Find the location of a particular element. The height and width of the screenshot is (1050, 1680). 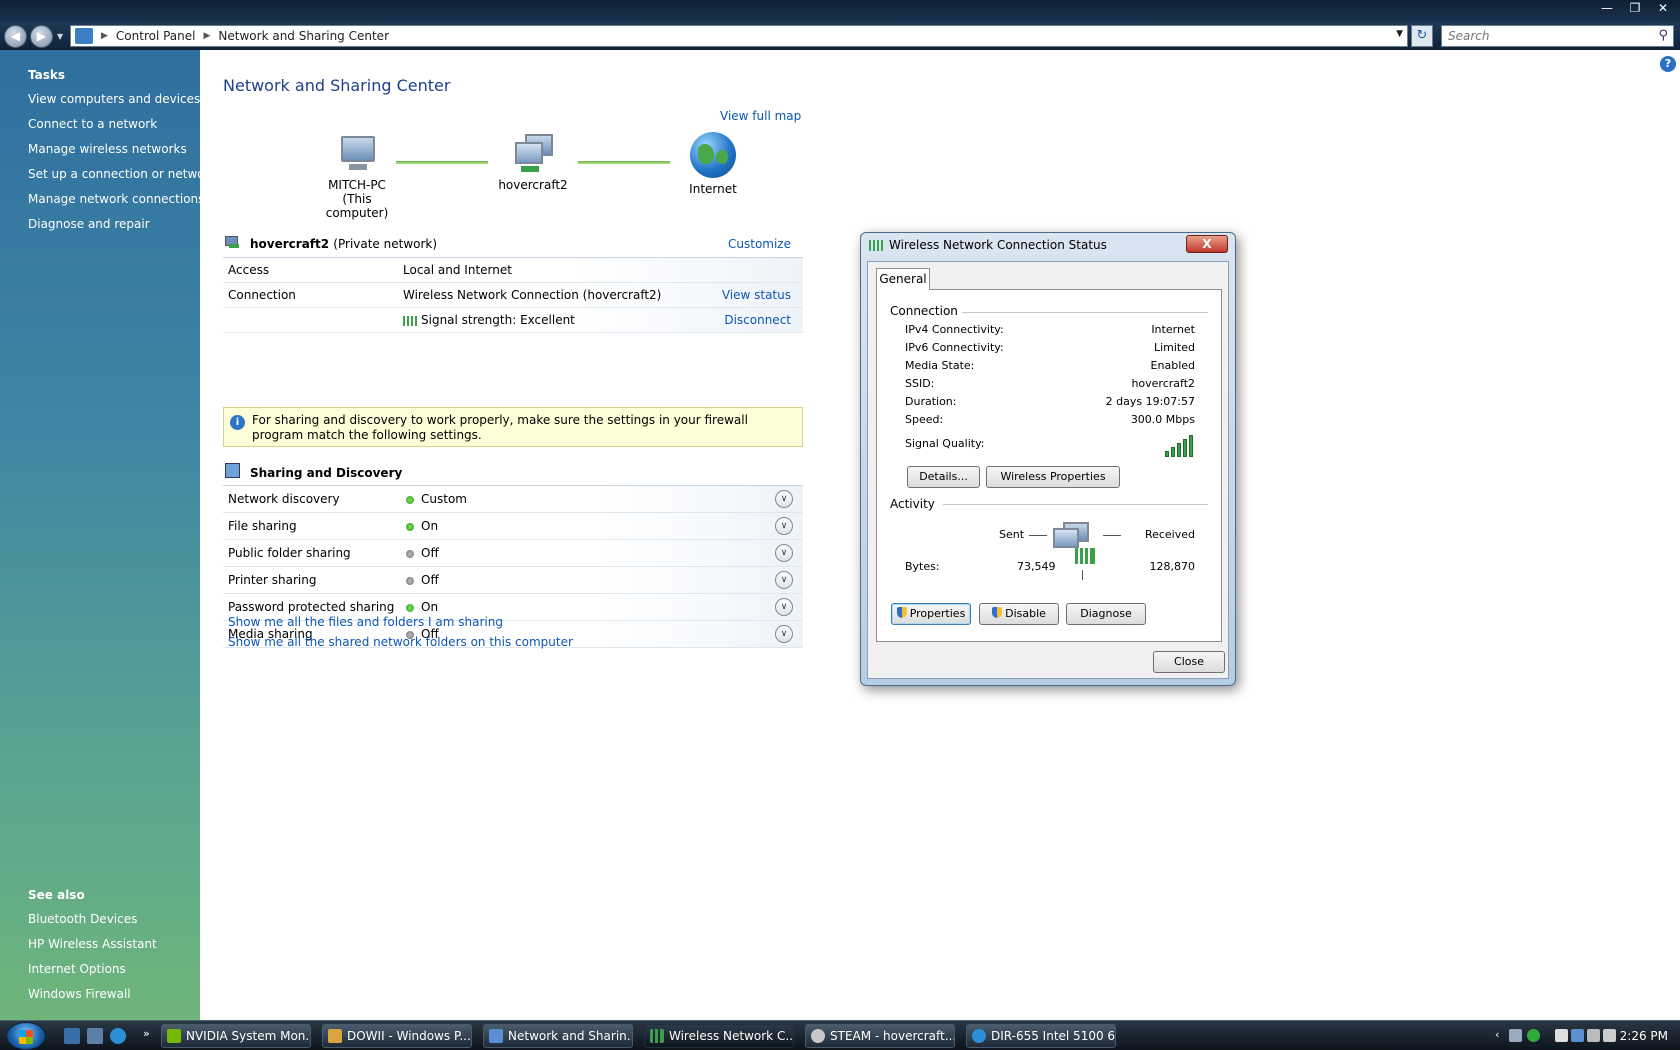

maximize-button: ❐ is located at coordinates (1635, 8).